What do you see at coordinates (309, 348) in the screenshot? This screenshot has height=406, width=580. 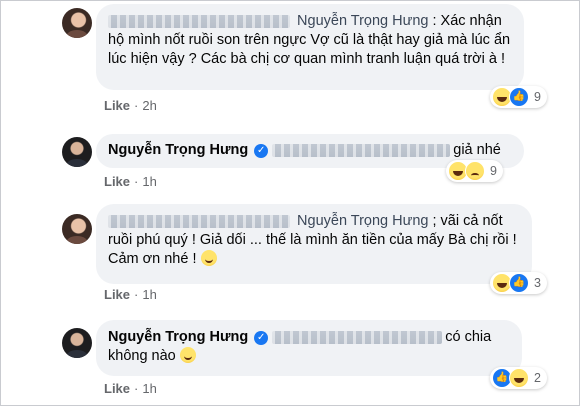 I see `comment-bubble: Nguyễn Trọng Hưng ✓ có chia không nào` at bounding box center [309, 348].